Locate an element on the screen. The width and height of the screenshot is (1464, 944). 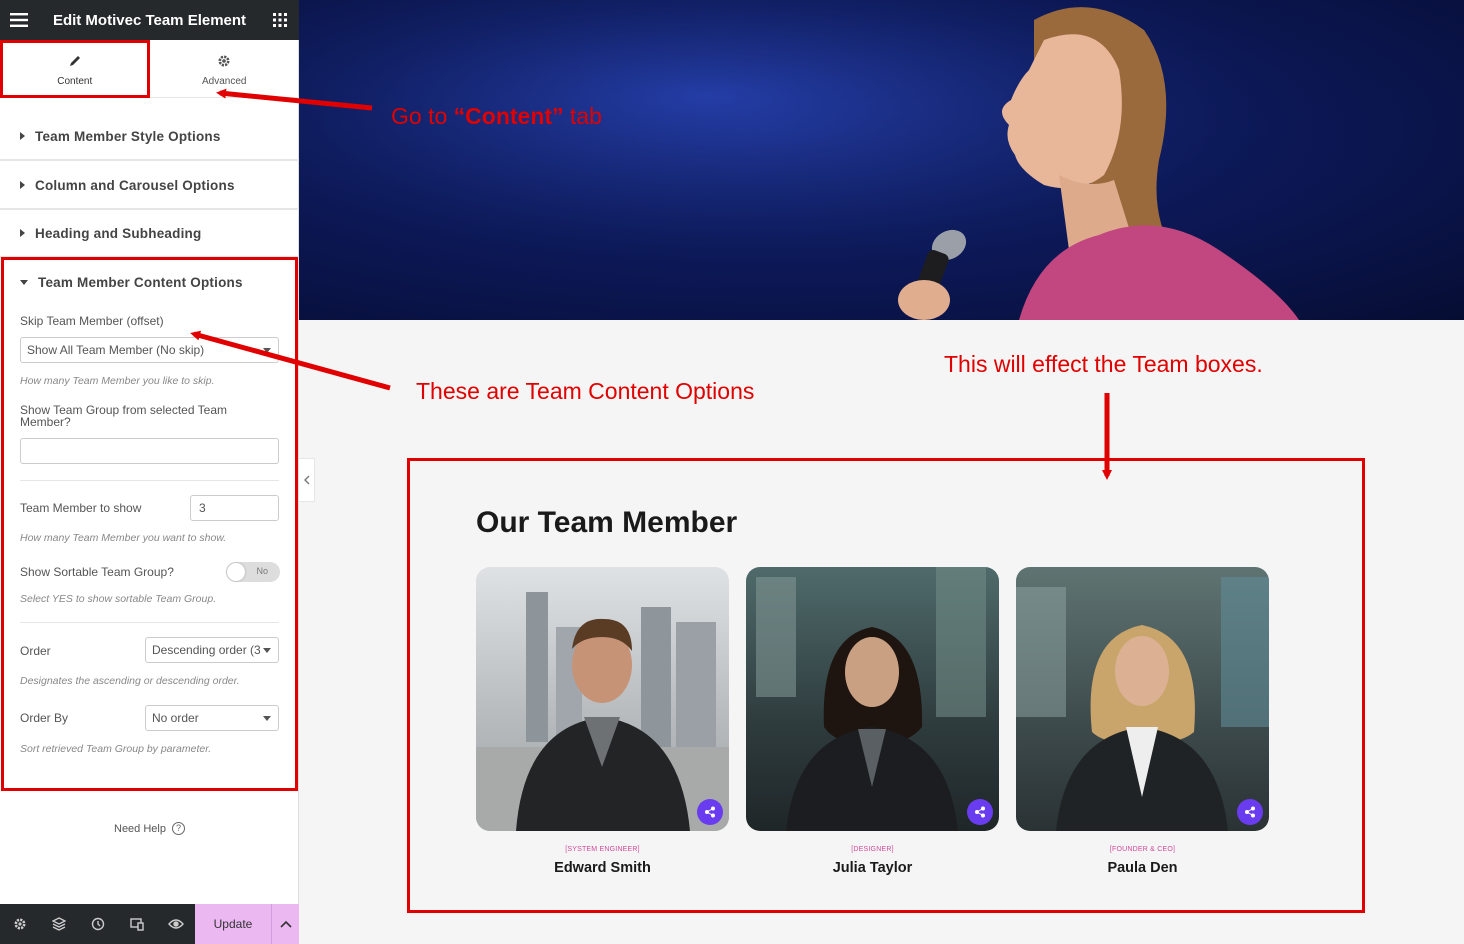
annotation-bold: “Content” is located at coordinates (508, 116).